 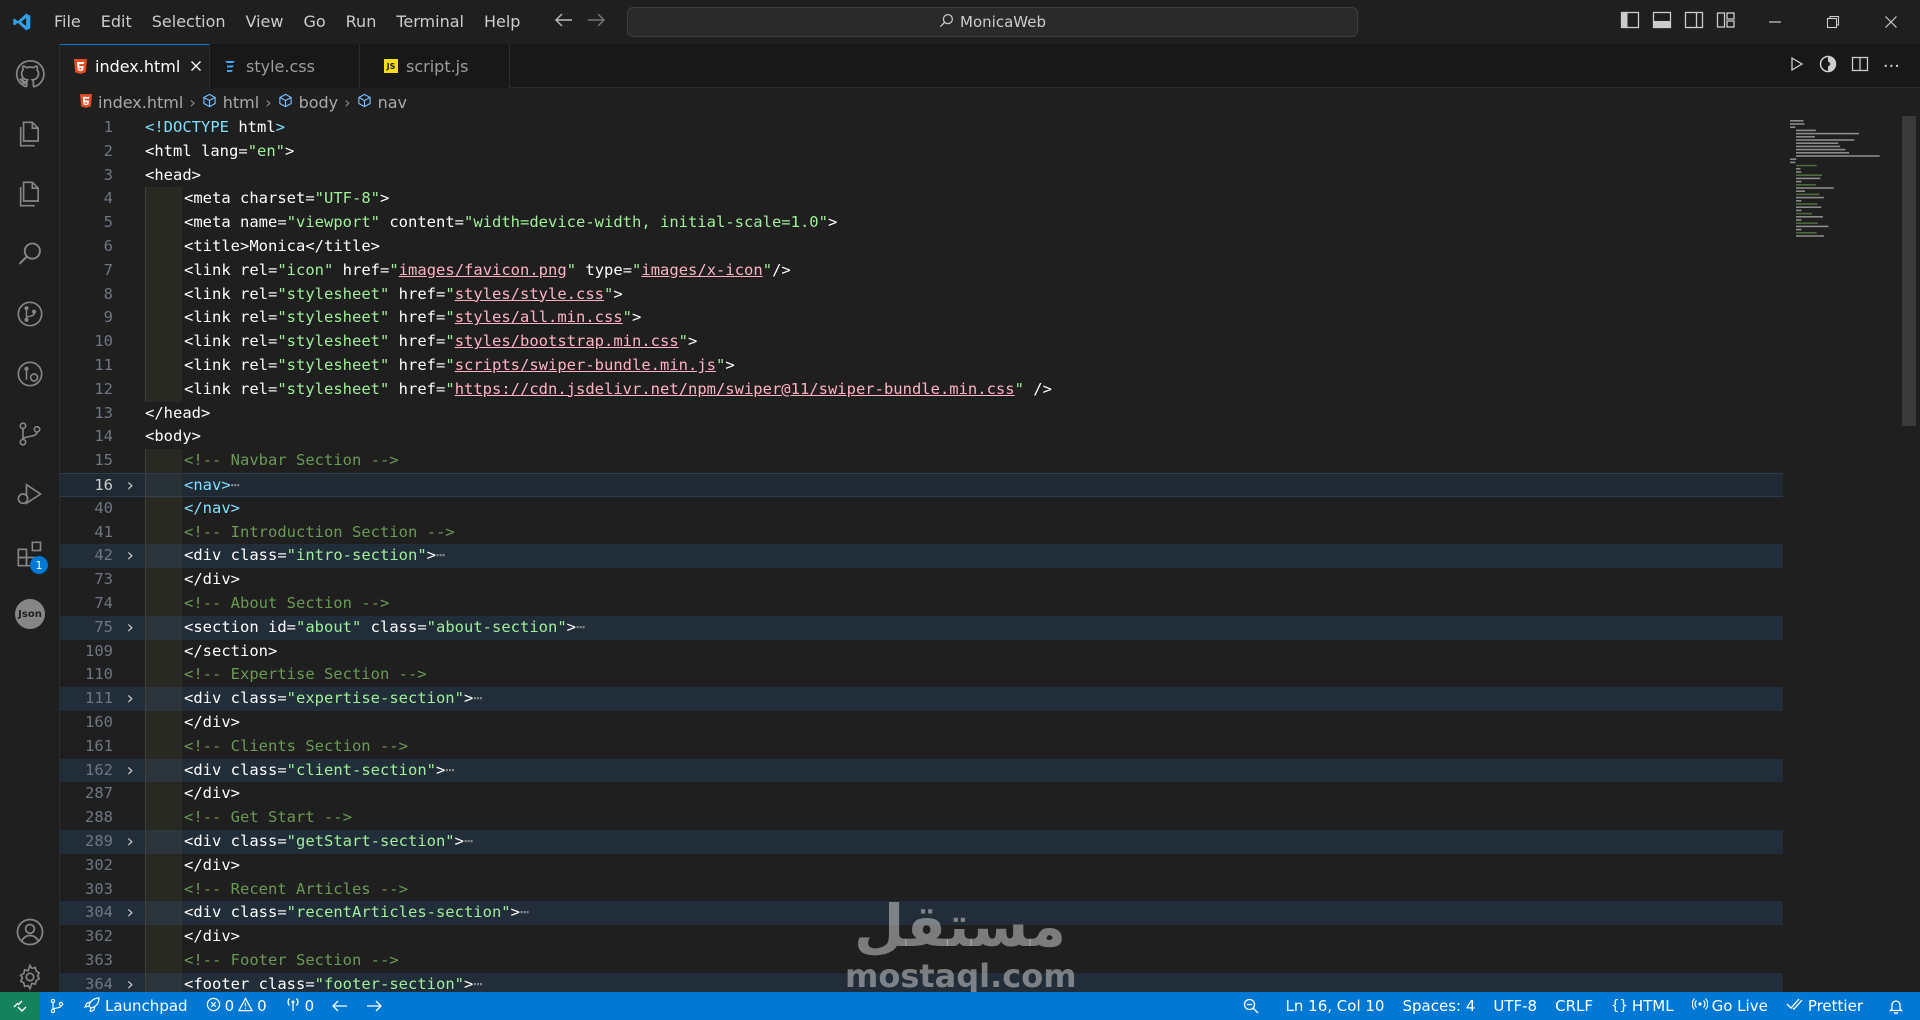 What do you see at coordinates (1828, 66) in the screenshot?
I see `compare-changes-icon` at bounding box center [1828, 66].